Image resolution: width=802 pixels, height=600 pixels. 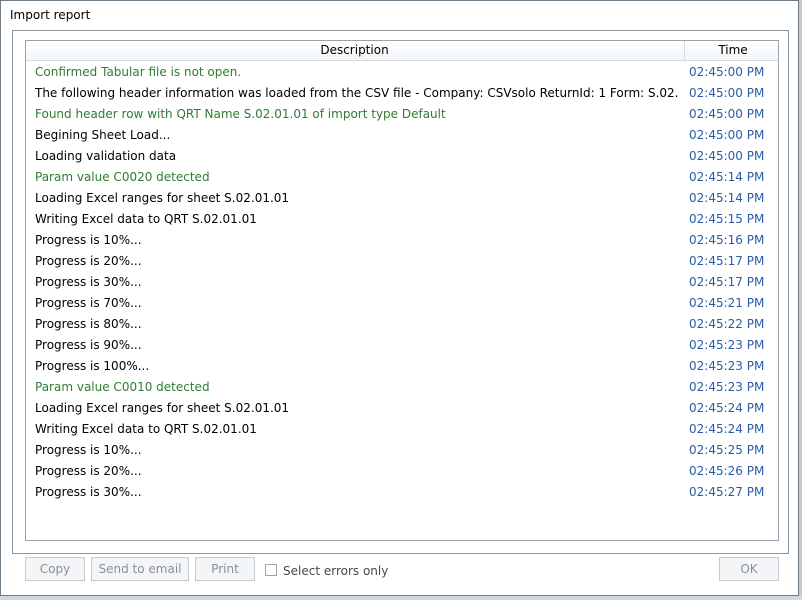 I want to click on background-window-edge, so click(x=401, y=598).